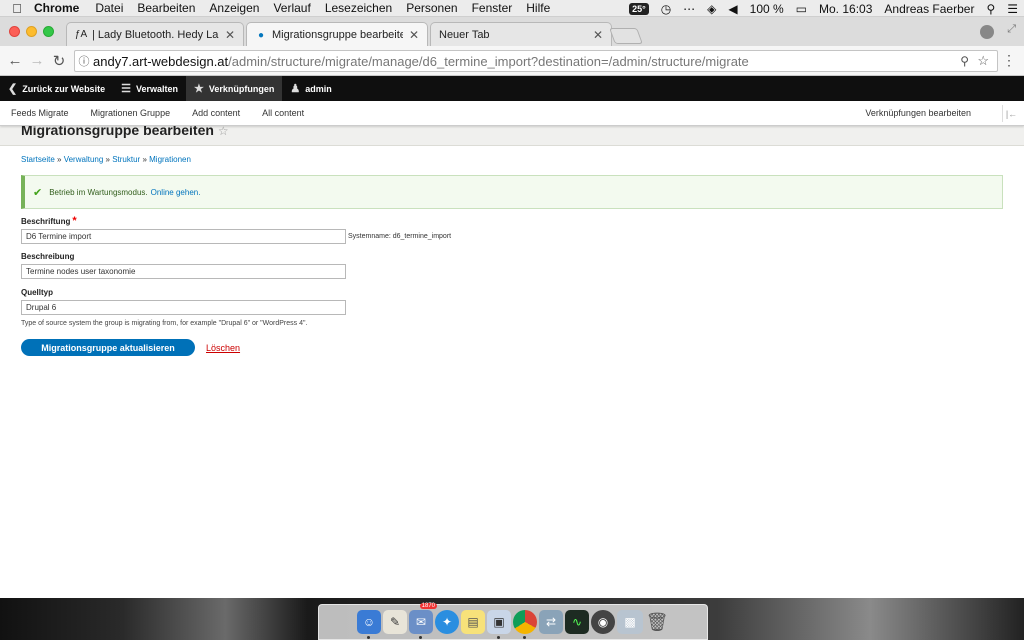  I want to click on temperature-badge: 25°, so click(639, 8).